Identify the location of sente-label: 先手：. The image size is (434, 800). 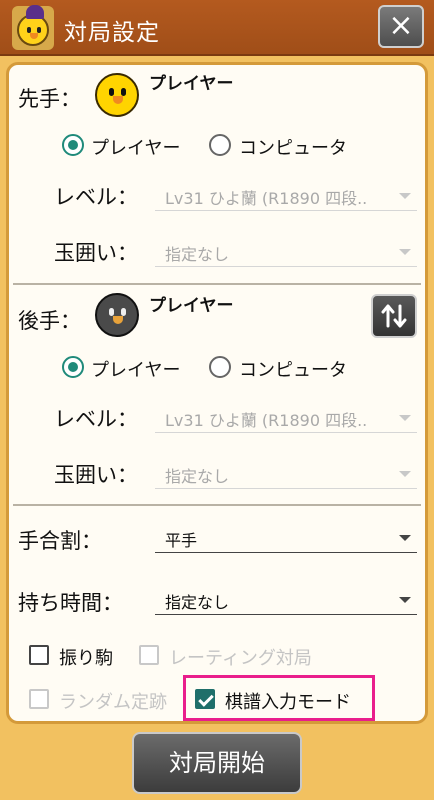
(49, 99).